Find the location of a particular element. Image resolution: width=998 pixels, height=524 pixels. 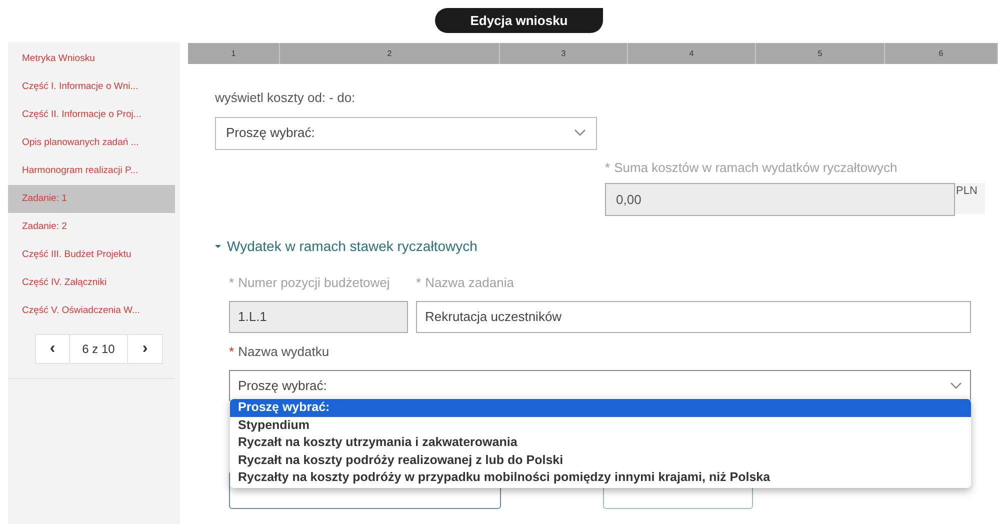

field-label: Nazwa wydatku is located at coordinates (284, 351).